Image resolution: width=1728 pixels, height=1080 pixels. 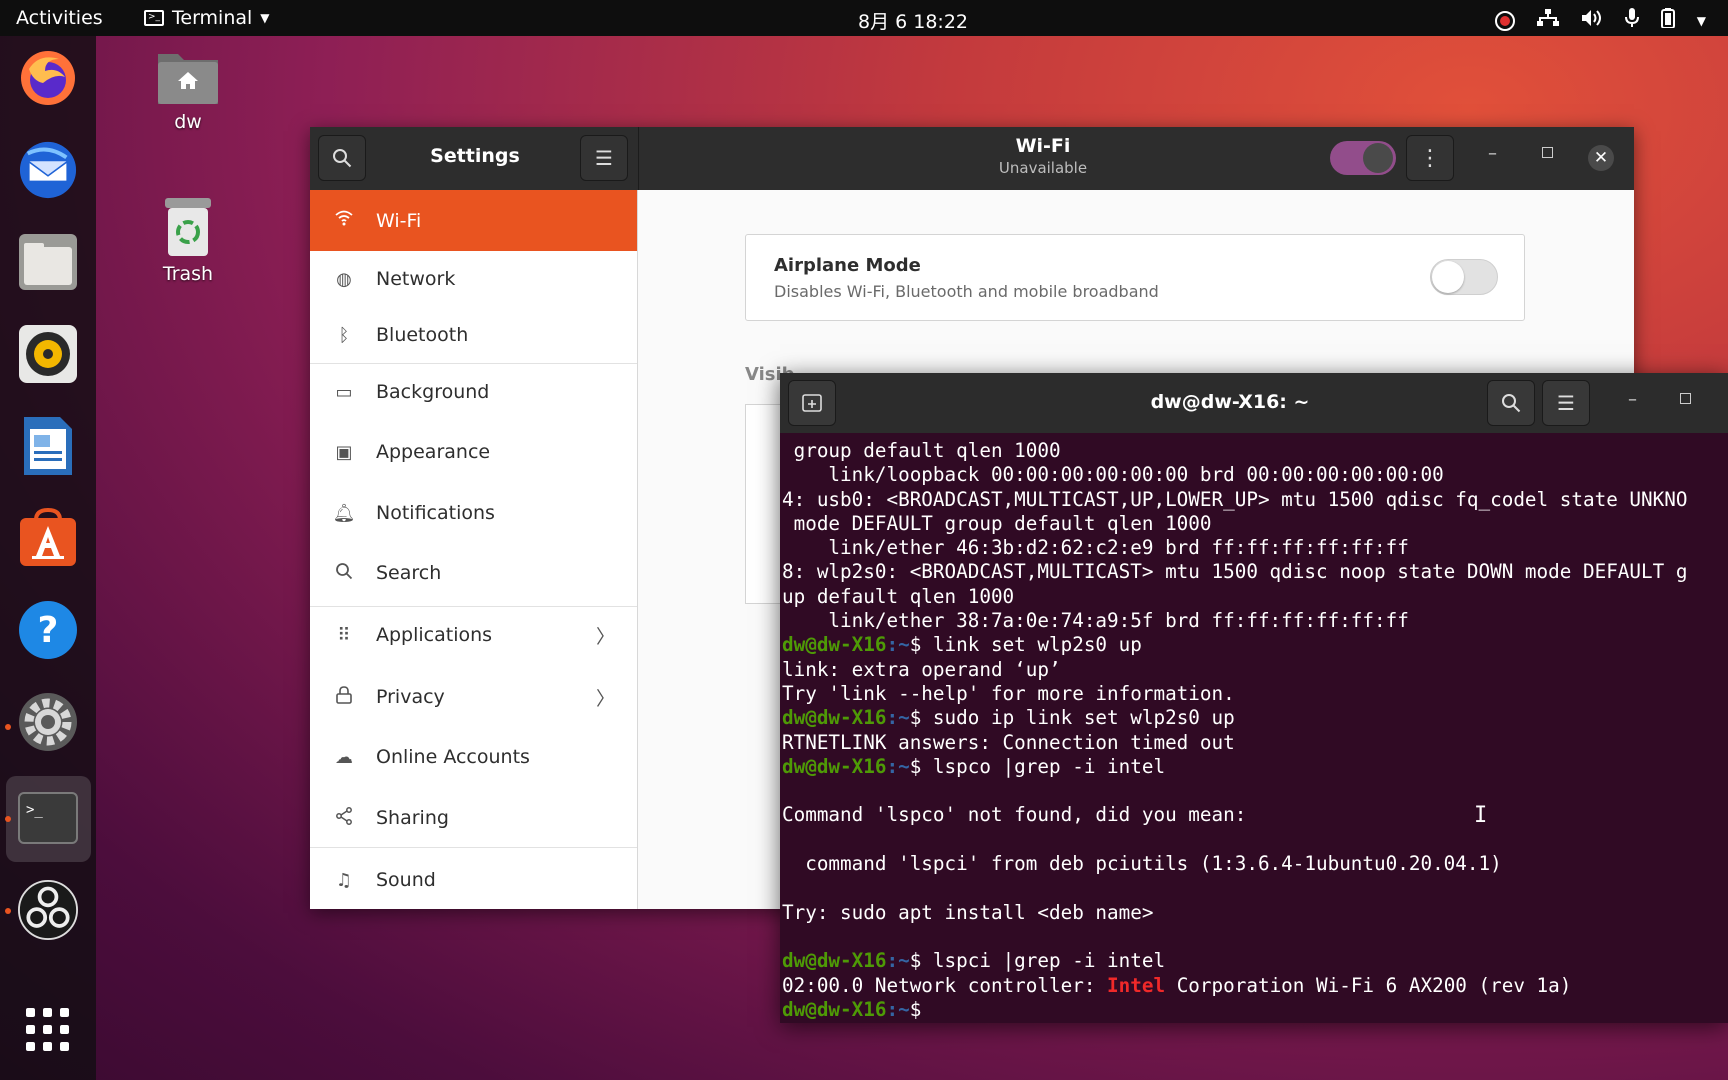 What do you see at coordinates (1547, 152) in the screenshot?
I see `maximize-button` at bounding box center [1547, 152].